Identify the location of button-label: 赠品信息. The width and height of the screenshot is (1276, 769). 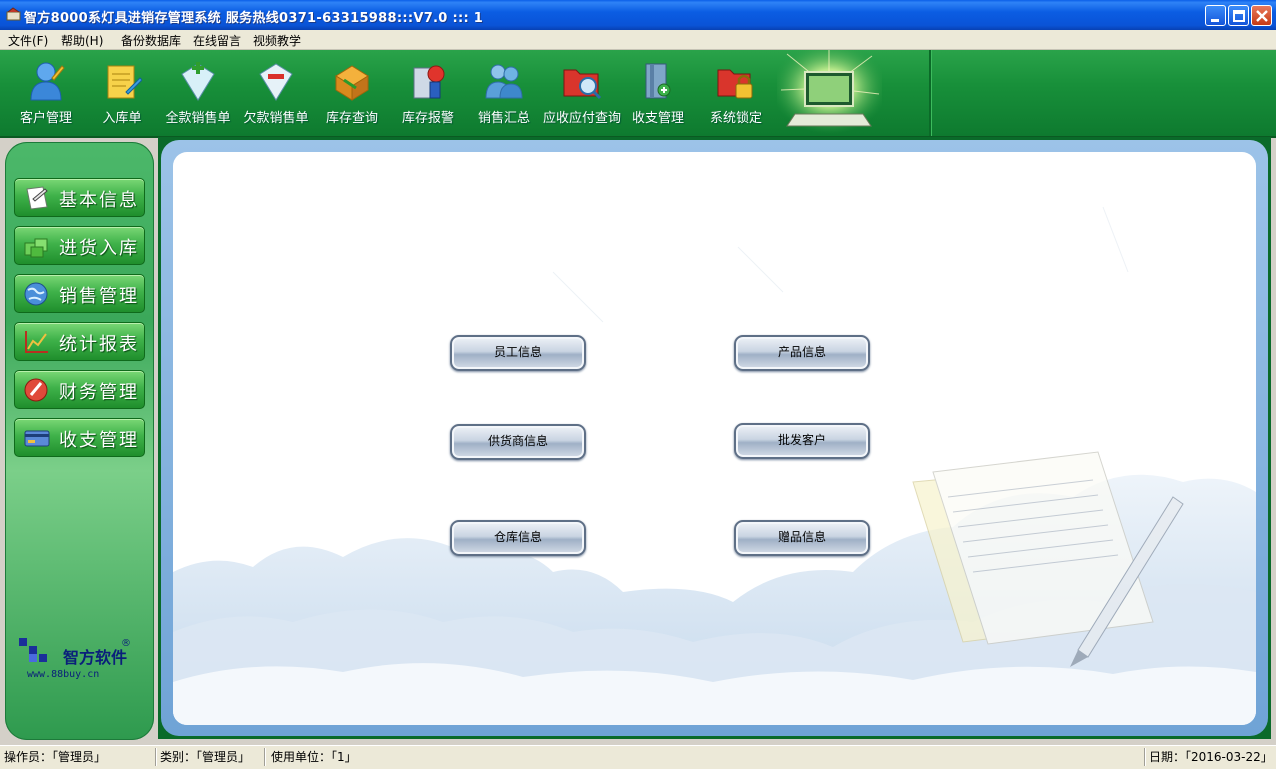
(801, 537).